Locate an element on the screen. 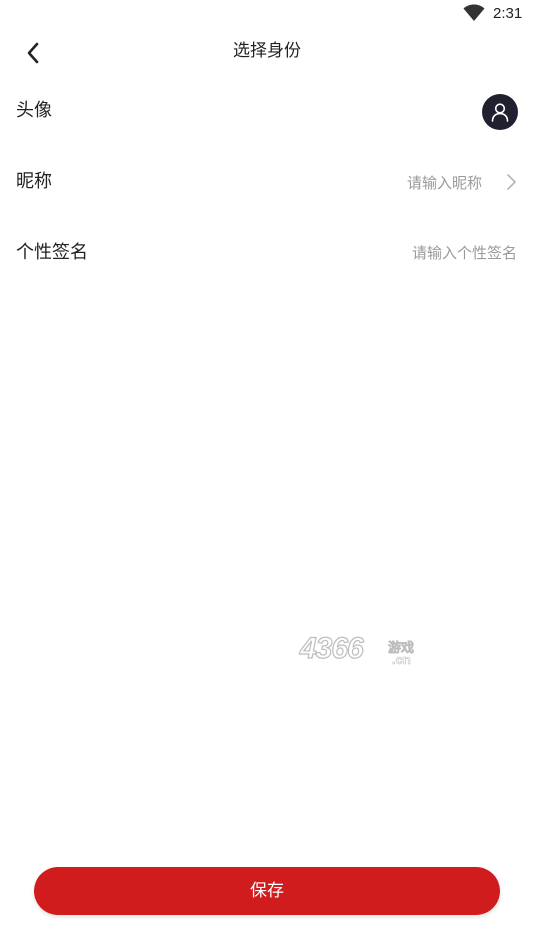  avatar is located at coordinates (500, 112).